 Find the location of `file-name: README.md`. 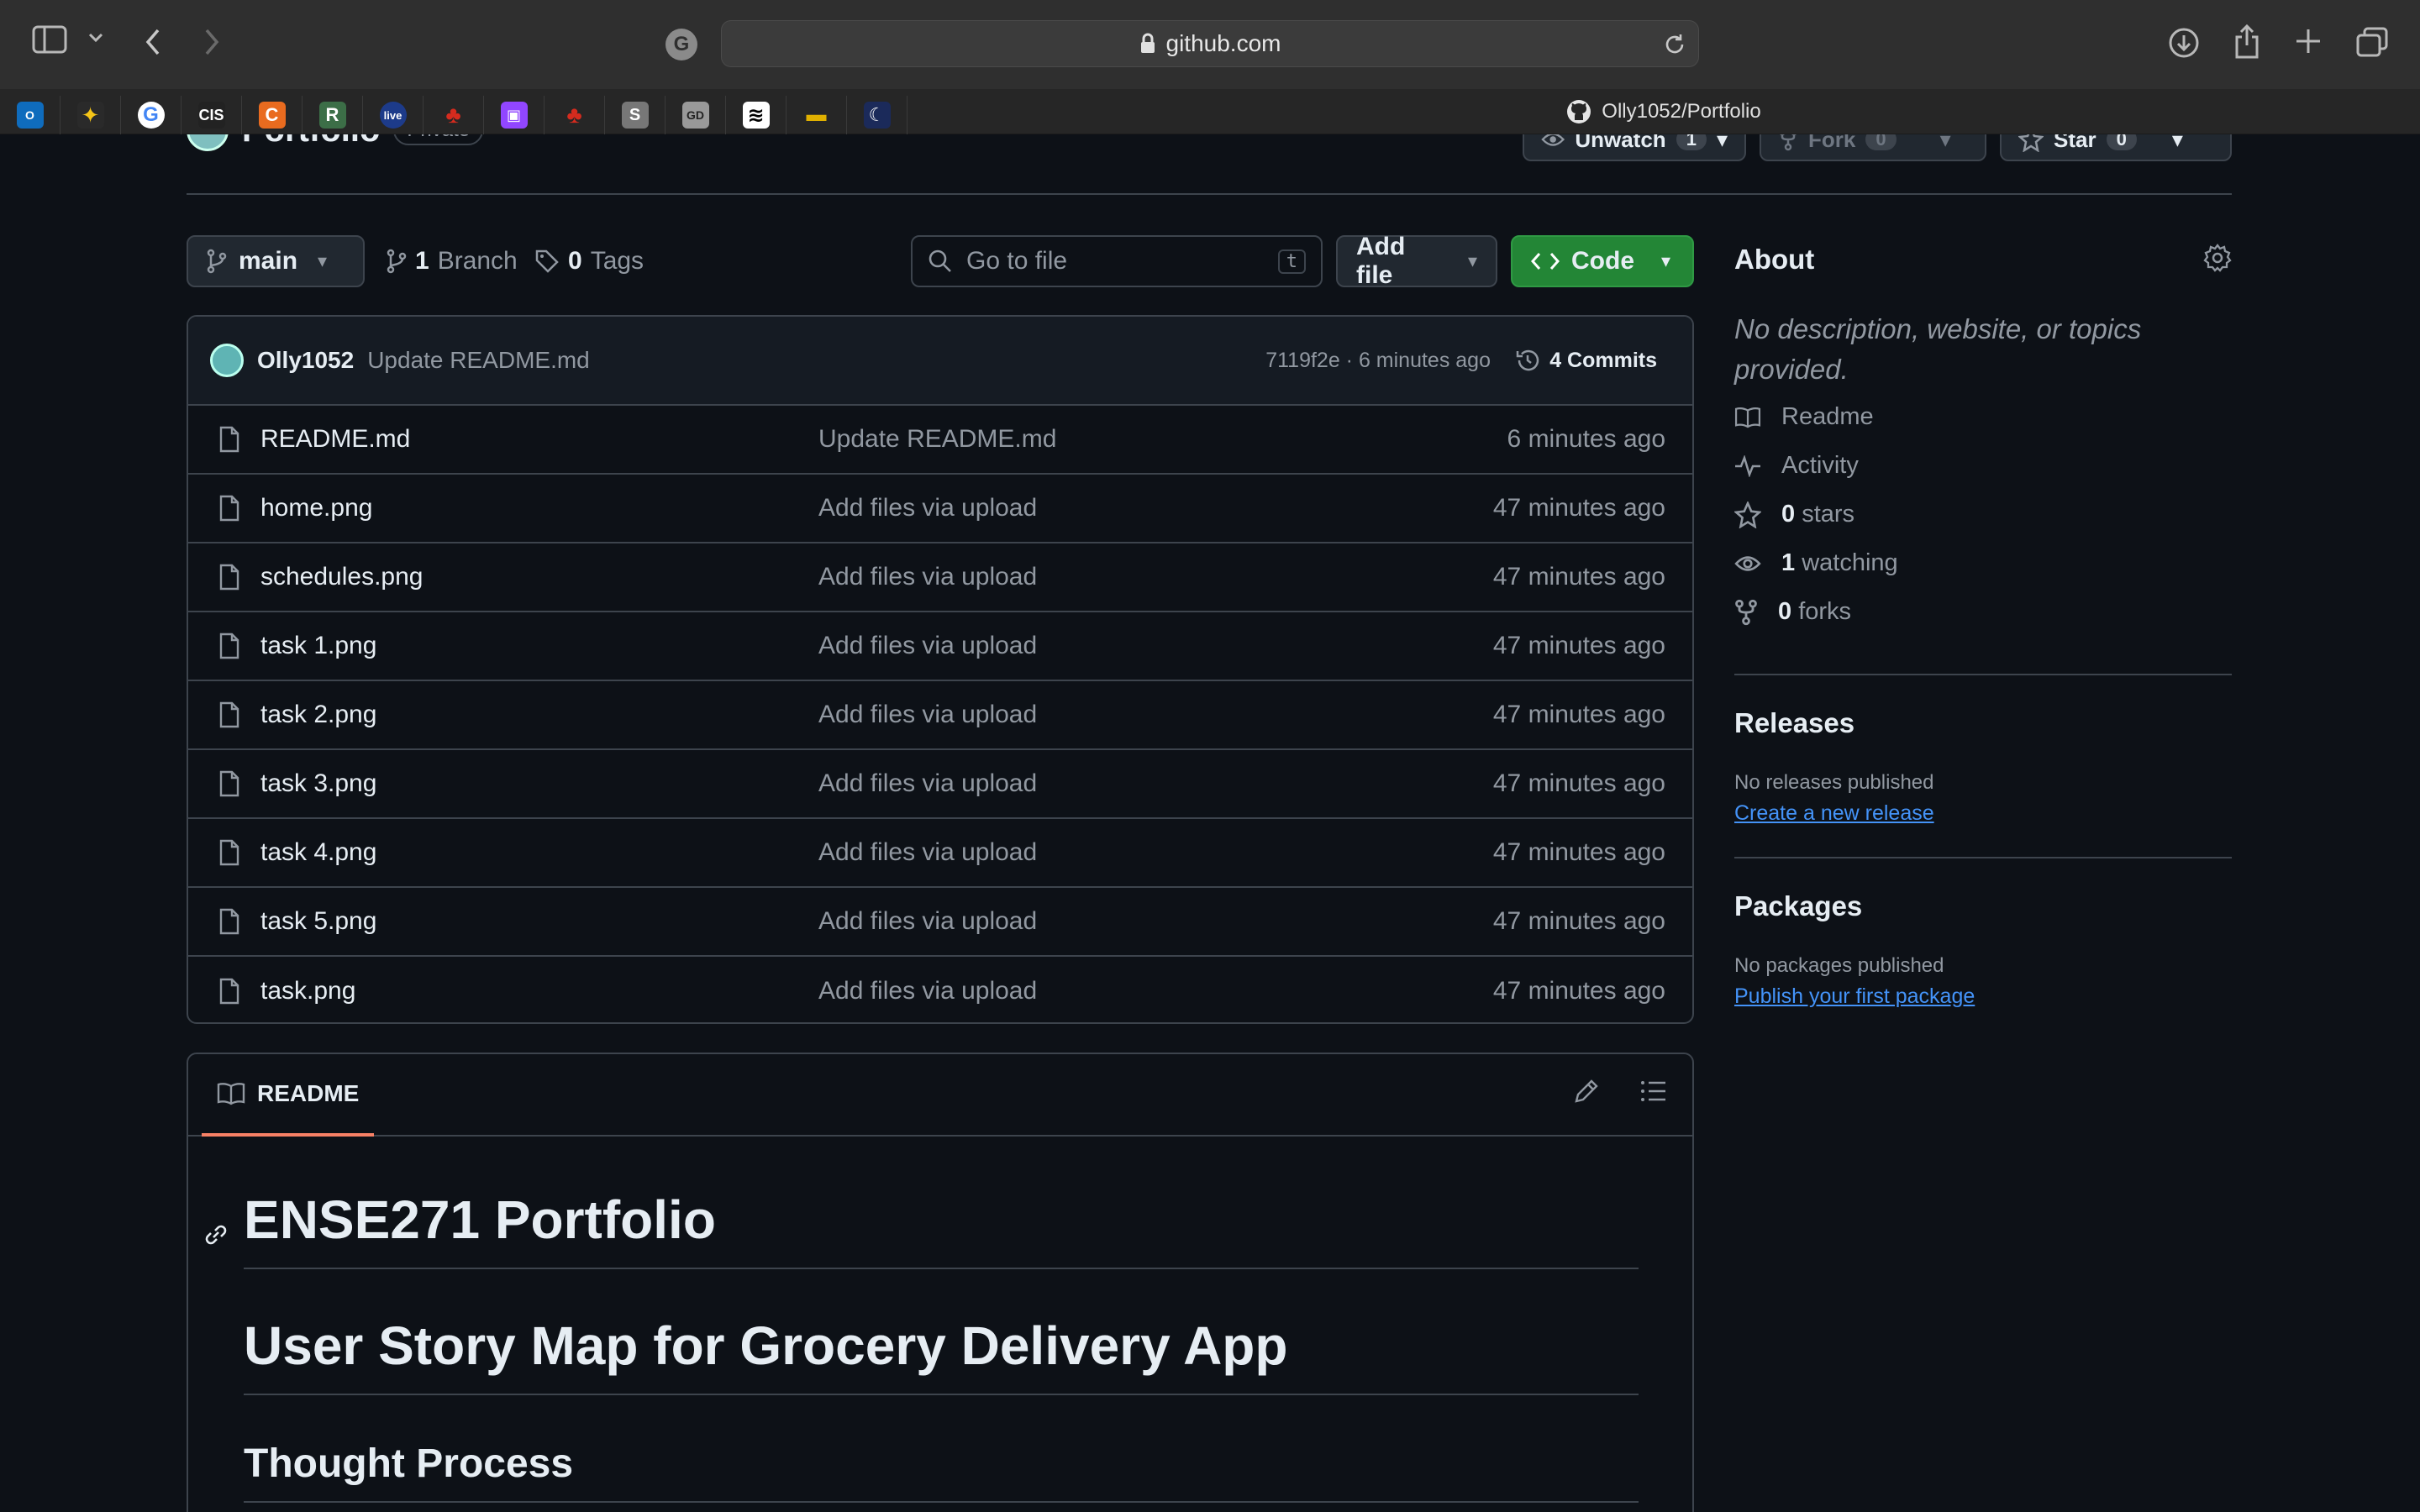

file-name: README.md is located at coordinates (335, 439).